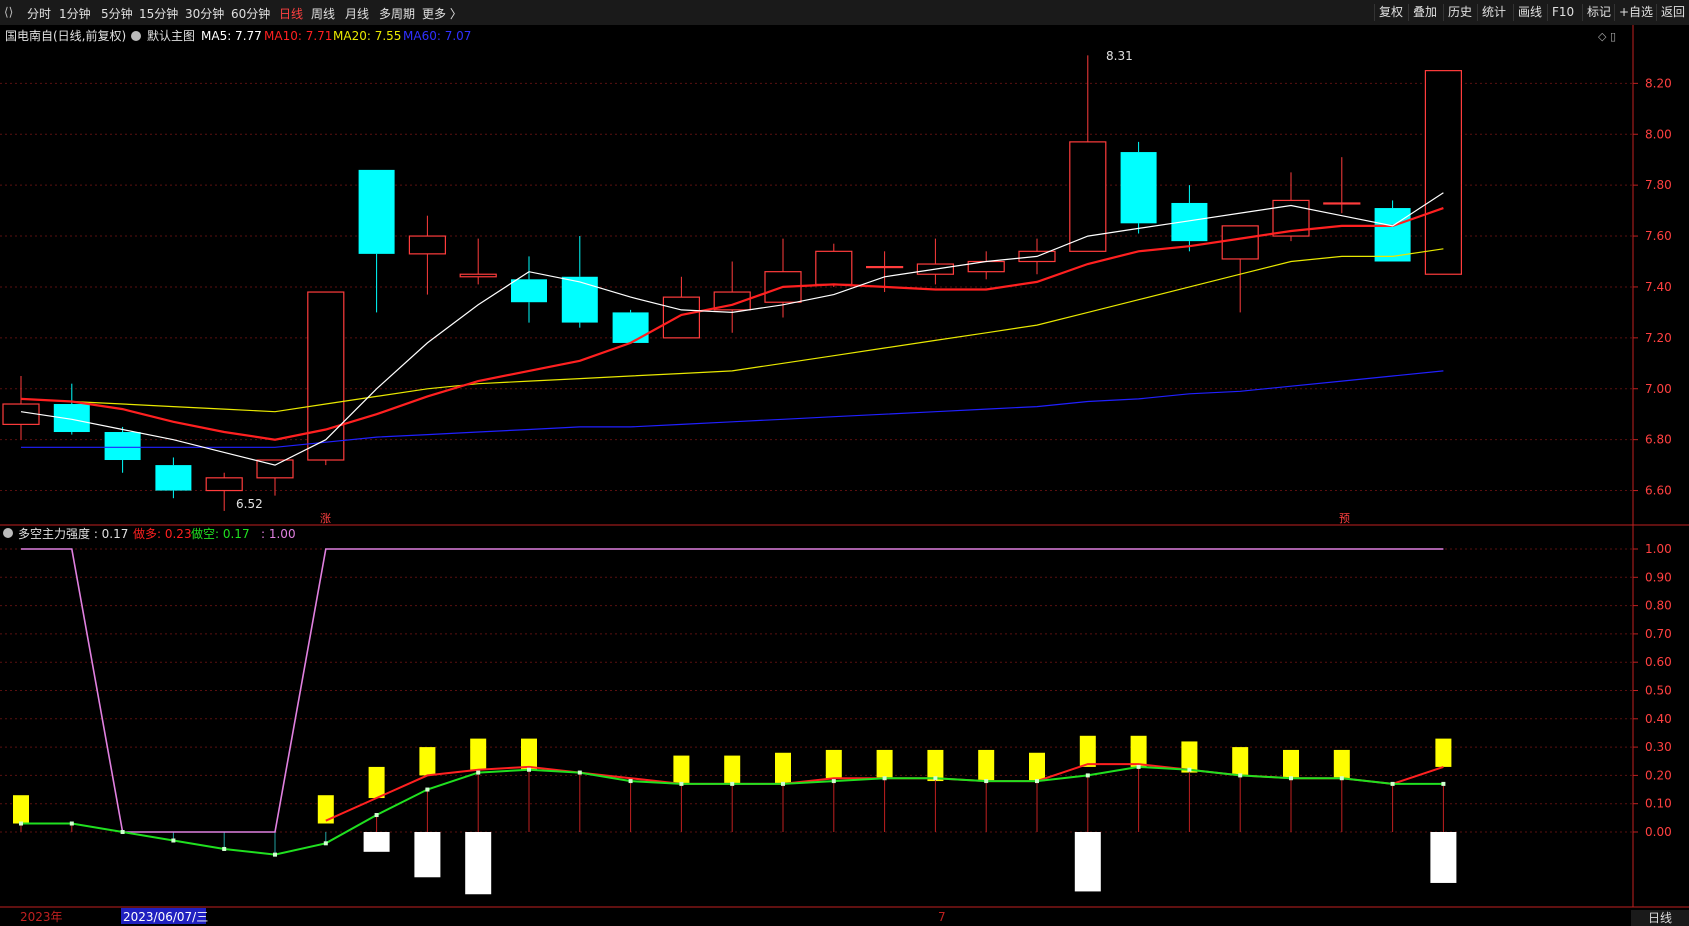 This screenshot has width=1689, height=926. Describe the element at coordinates (8, 12) in the screenshot. I see `toolbar-back-icon: ⟨⟩` at that location.